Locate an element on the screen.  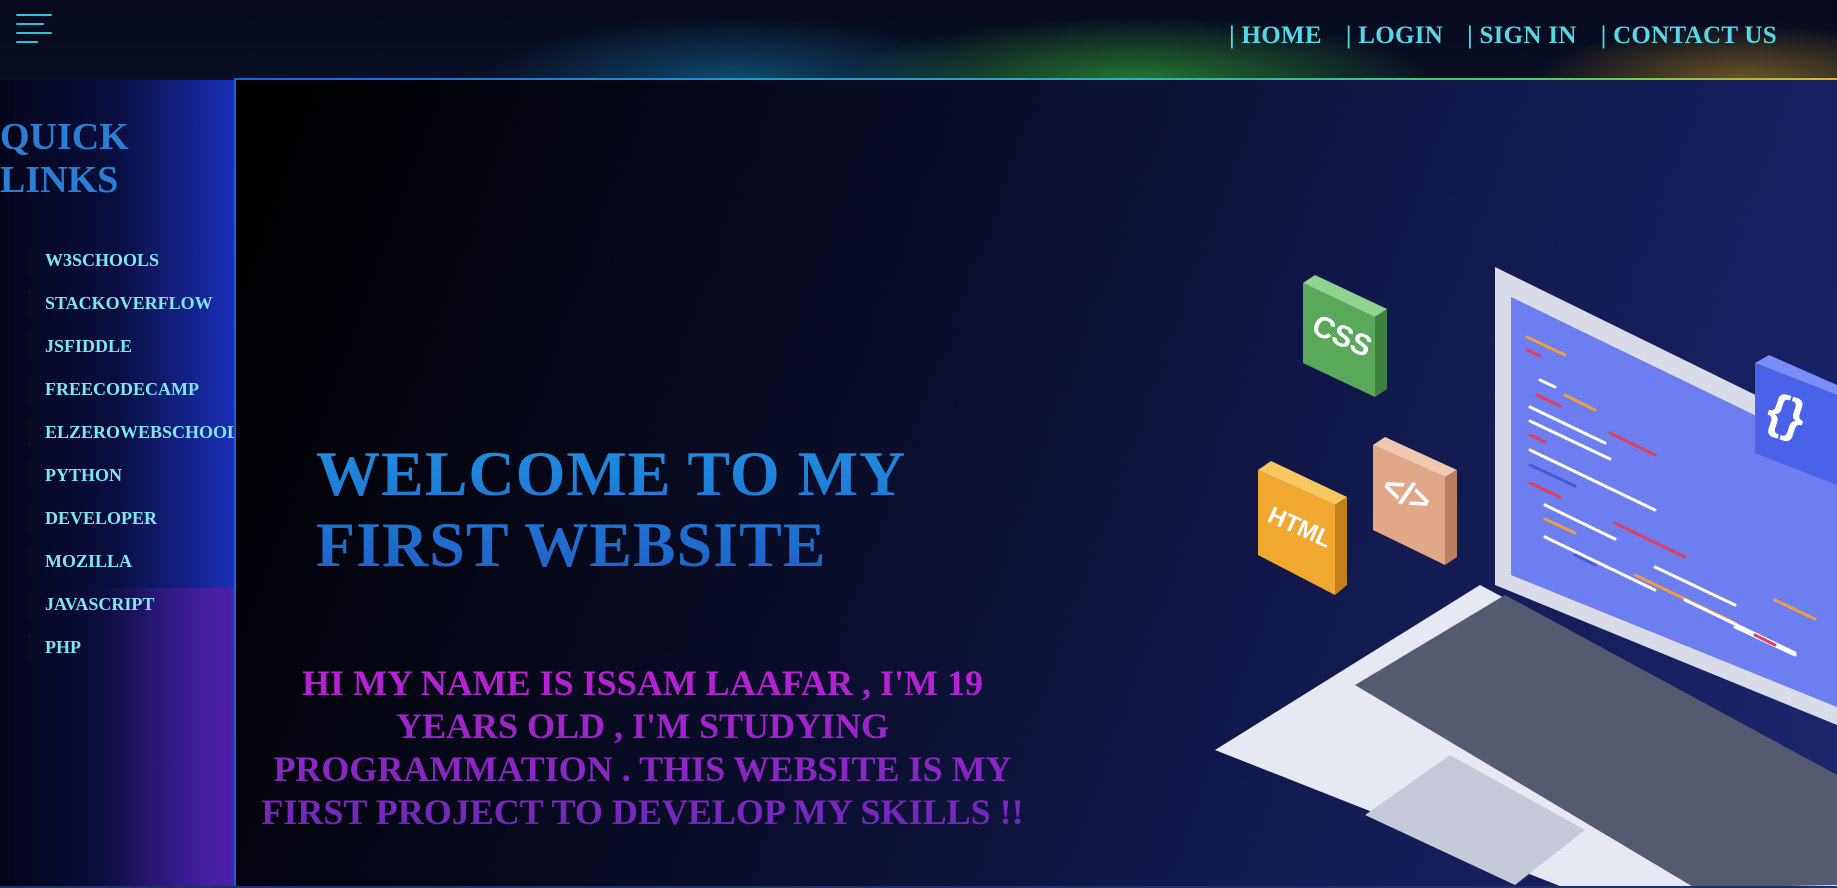
quick-link-stackoverflow: STACKOVERFLOW is located at coordinates (131, 303).